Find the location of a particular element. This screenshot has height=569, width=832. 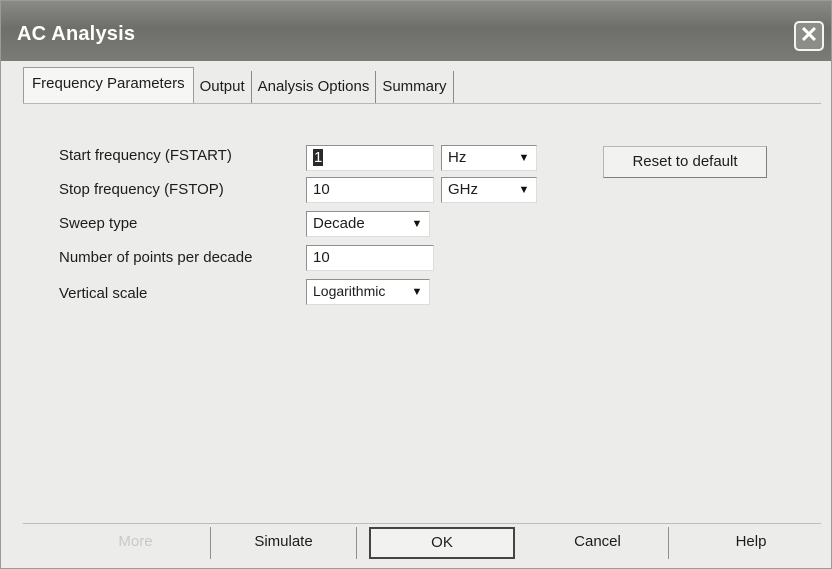

help-button: Help is located at coordinates (751, 543).